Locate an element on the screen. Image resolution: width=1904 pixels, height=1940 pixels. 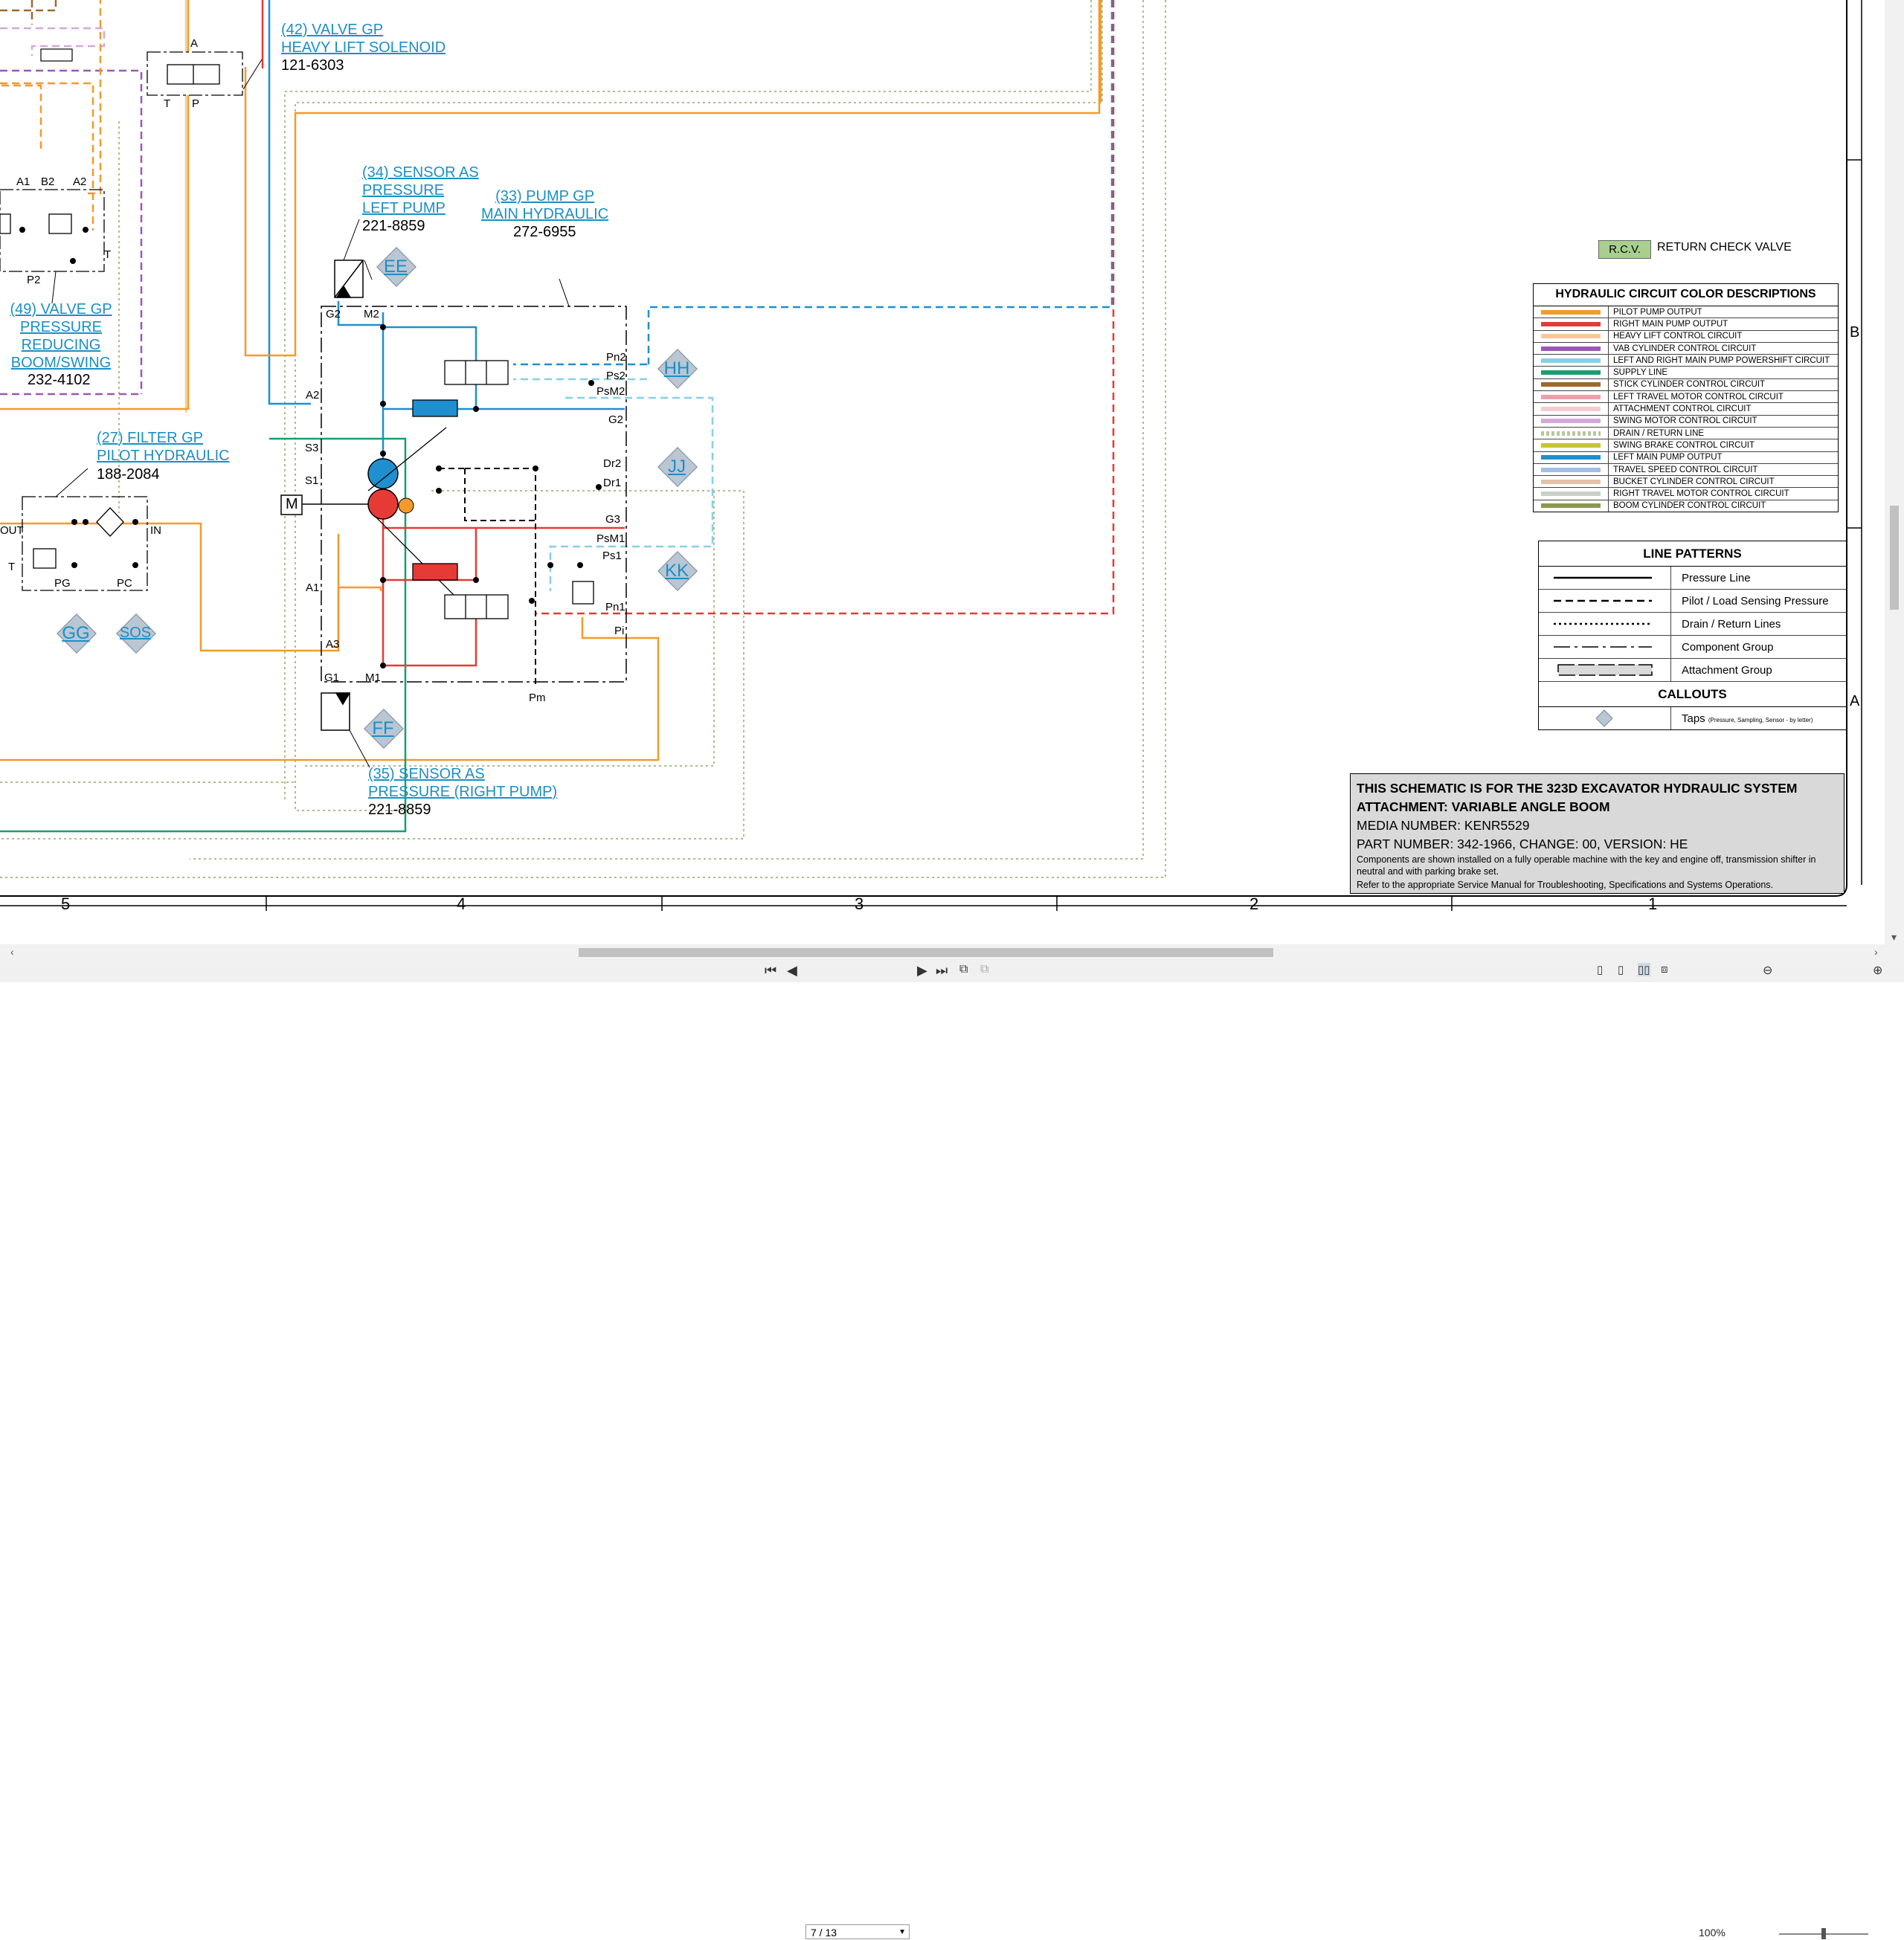
grid-column-number: 4 is located at coordinates (461, 904).